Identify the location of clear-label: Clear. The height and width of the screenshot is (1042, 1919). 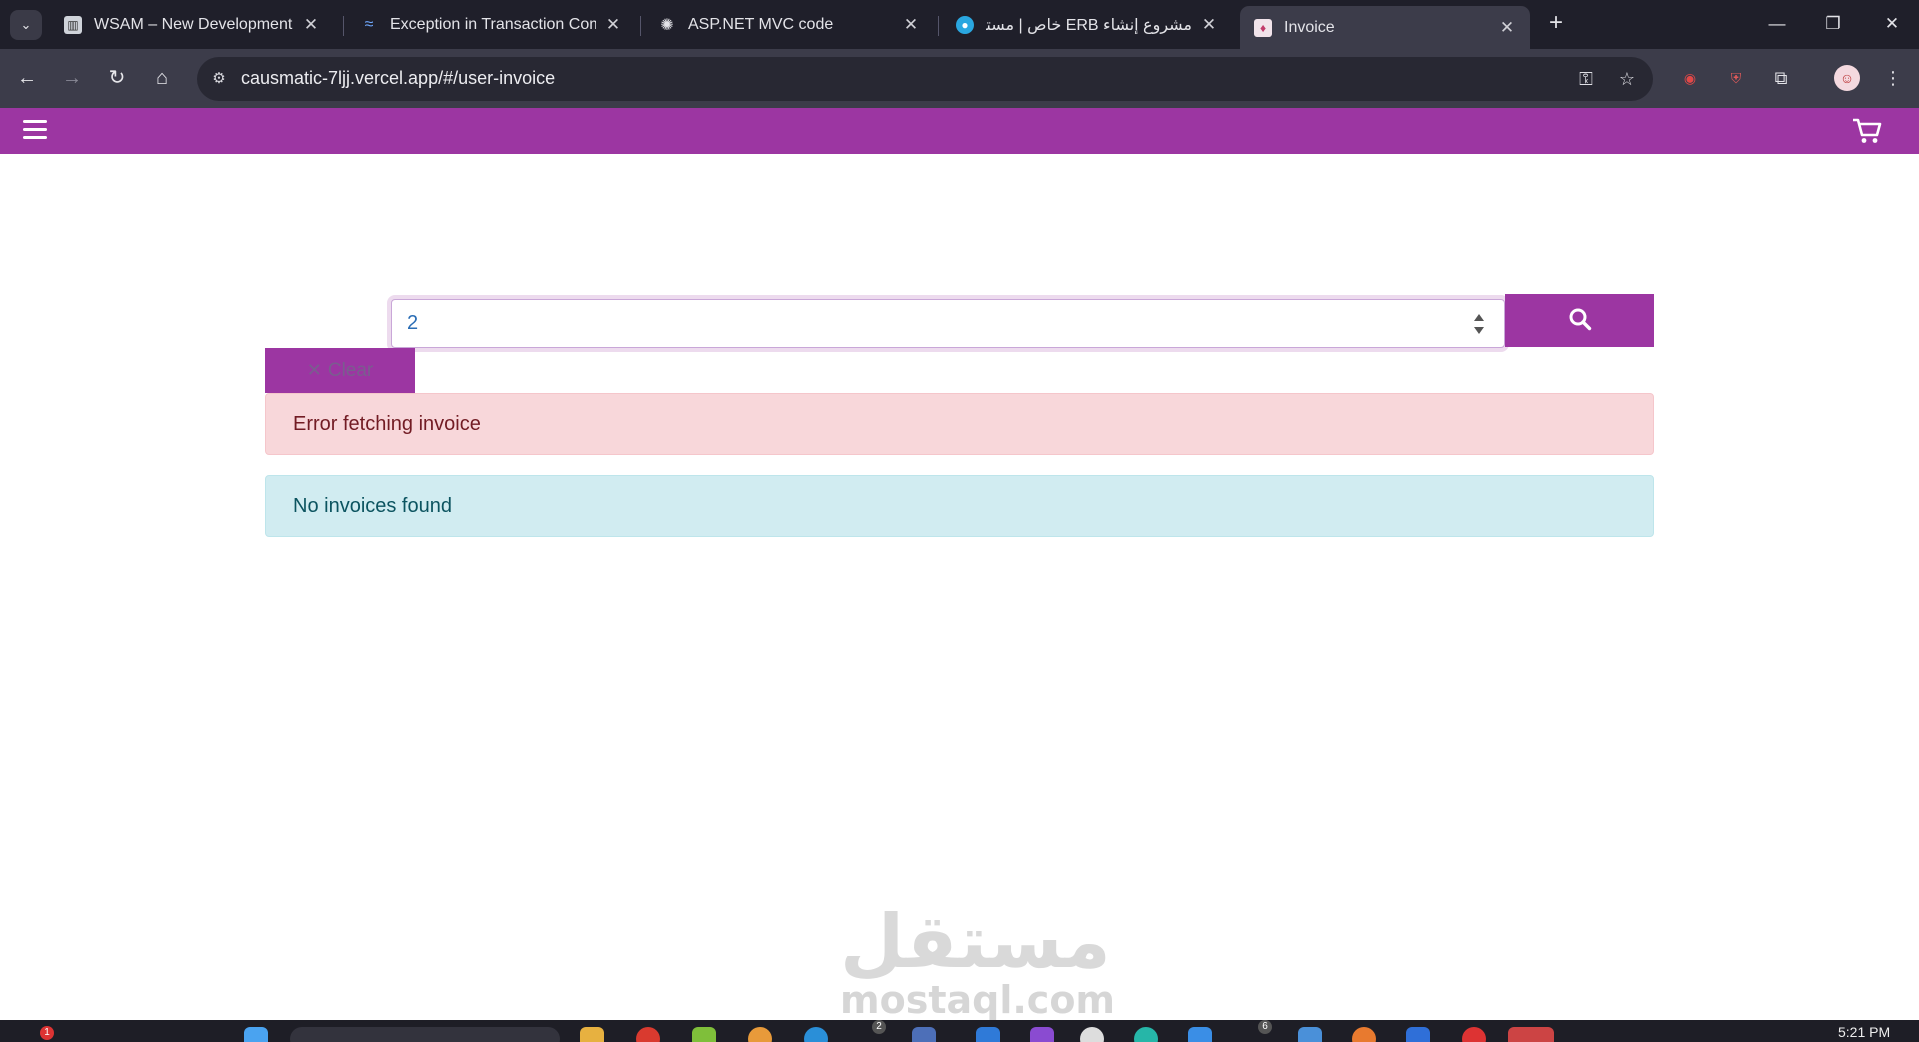
(350, 370).